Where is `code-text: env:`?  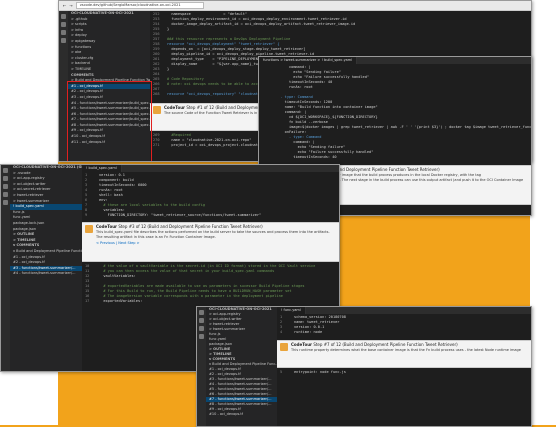
code-text: env: is located at coordinates (103, 200).